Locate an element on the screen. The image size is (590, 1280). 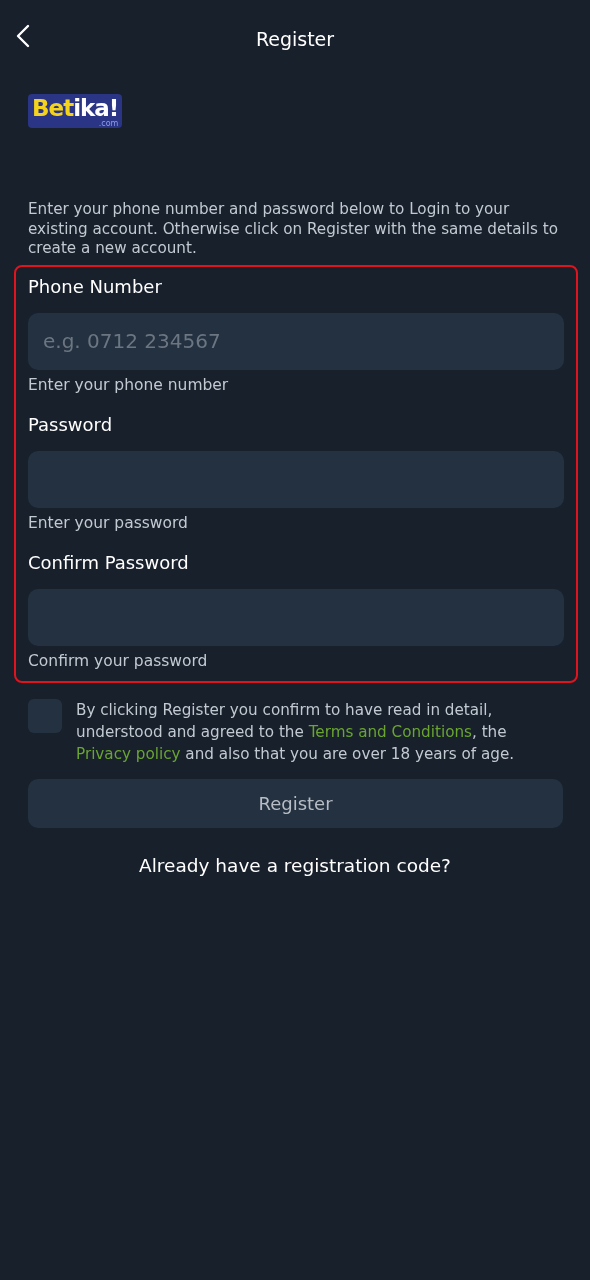
field-hint: Enter your password is located at coordinates (108, 522).